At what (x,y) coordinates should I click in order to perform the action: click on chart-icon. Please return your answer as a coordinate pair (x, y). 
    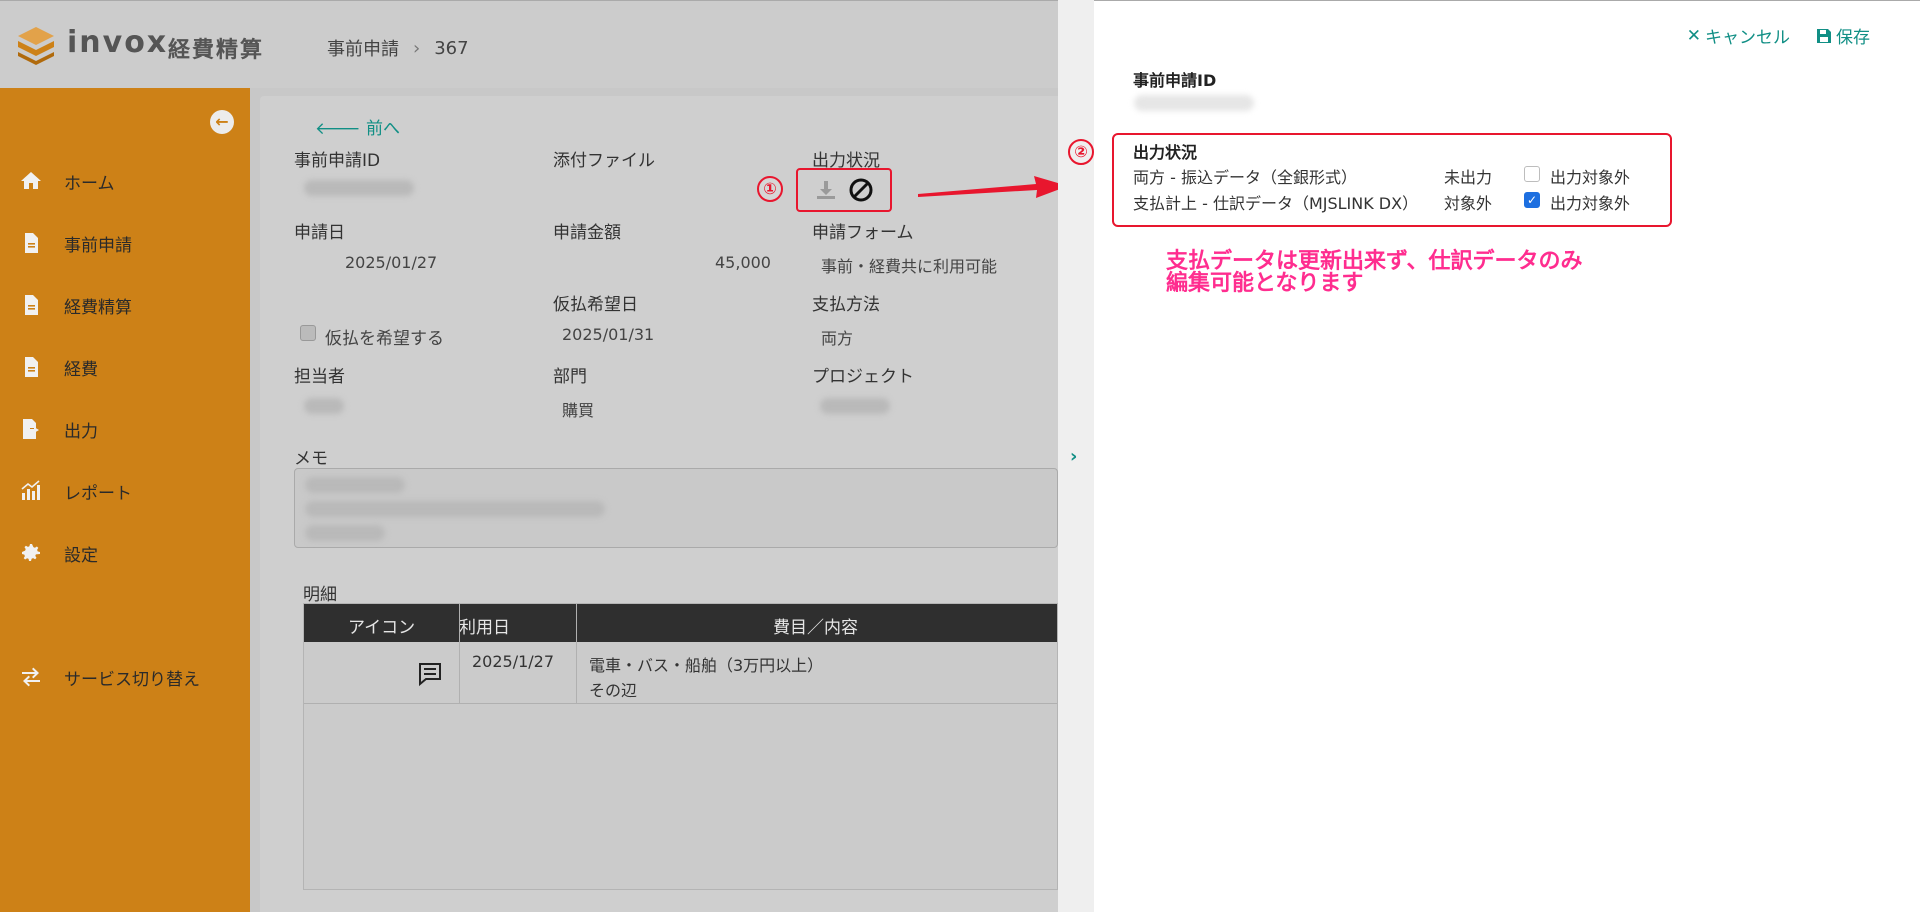
    Looking at the image, I should click on (31, 491).